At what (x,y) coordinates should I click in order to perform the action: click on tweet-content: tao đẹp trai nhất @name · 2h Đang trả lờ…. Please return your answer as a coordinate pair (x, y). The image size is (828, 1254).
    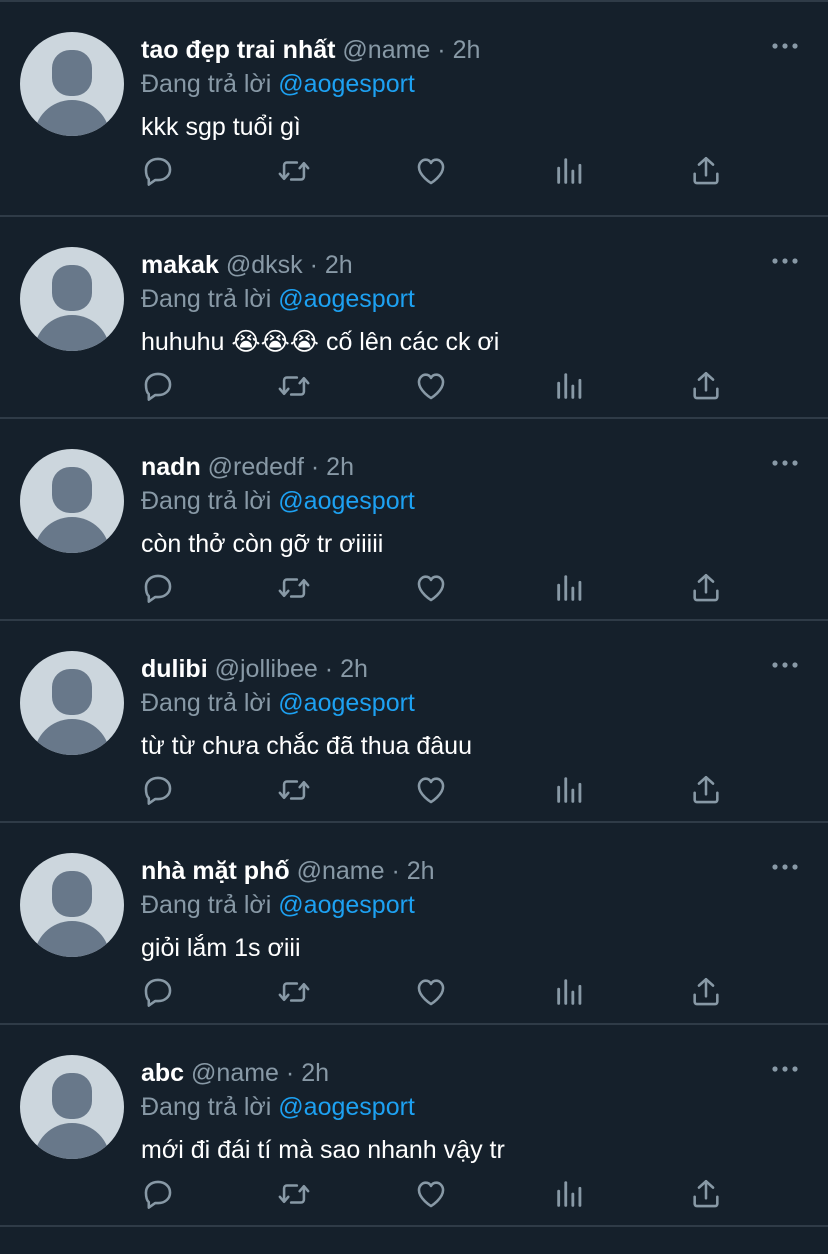
    Looking at the image, I should click on (472, 88).